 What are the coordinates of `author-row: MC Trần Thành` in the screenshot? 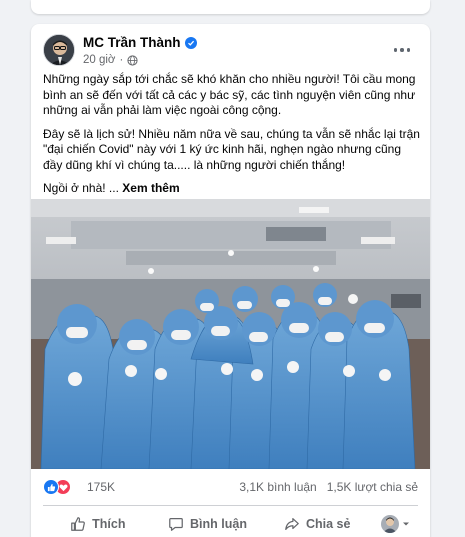 It's located at (140, 42).